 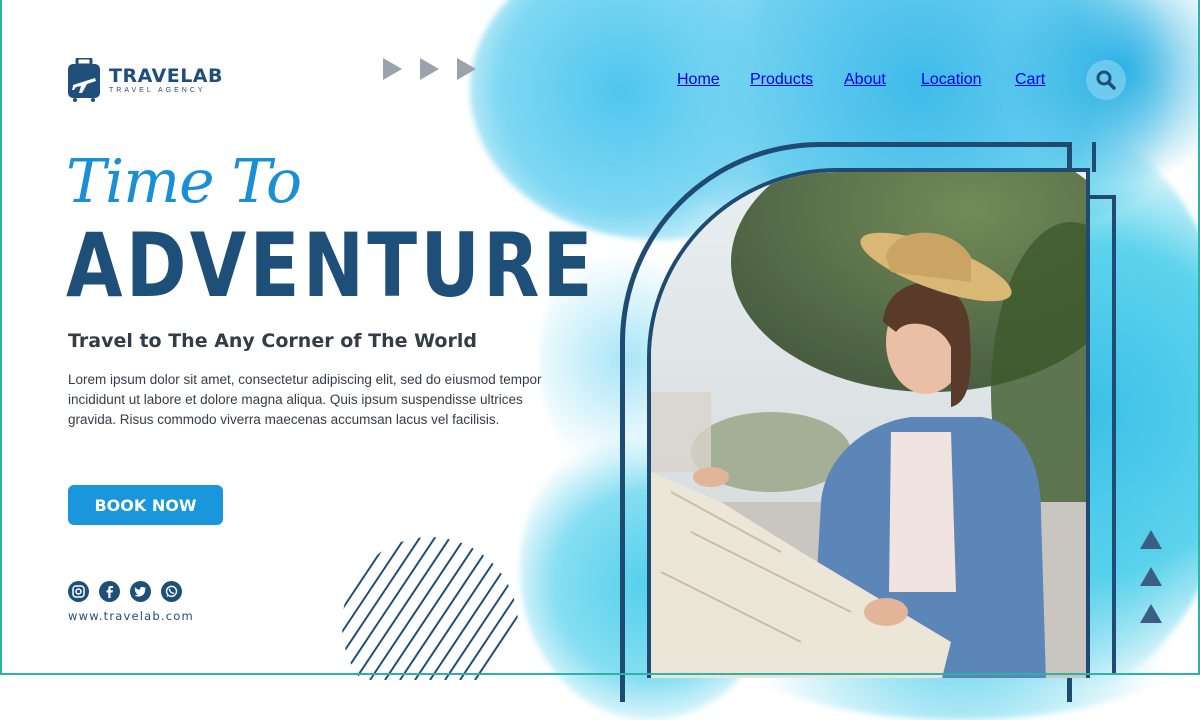 What do you see at coordinates (951, 80) in the screenshot?
I see `nav-location: Location` at bounding box center [951, 80].